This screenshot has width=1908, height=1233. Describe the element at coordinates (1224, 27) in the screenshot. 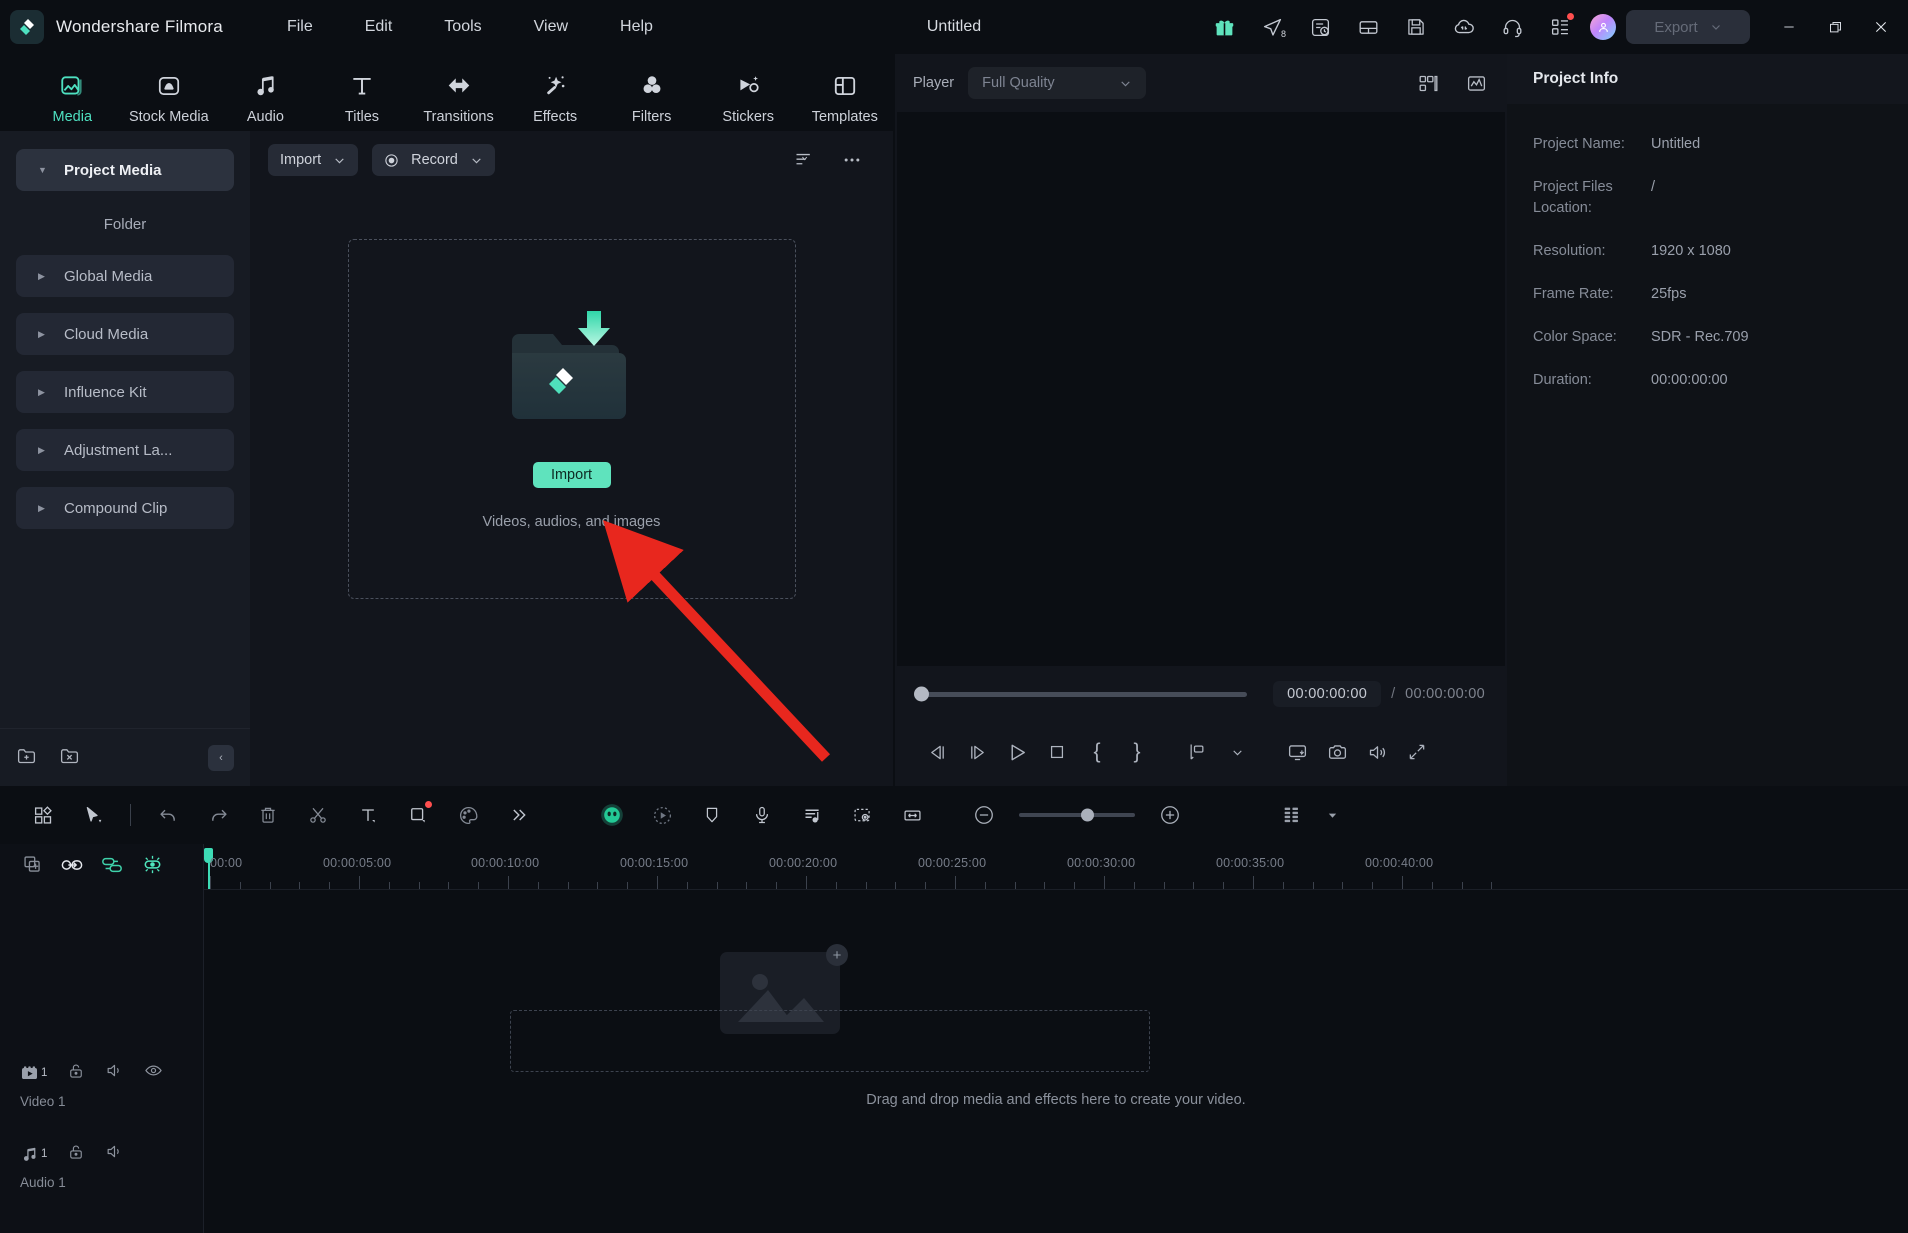

I see `gift-icon` at that location.